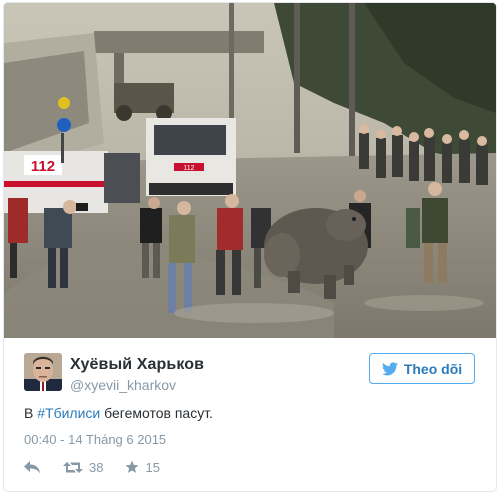 Image resolution: width=500 pixels, height=494 pixels. I want to click on like-count: 15, so click(152, 467).